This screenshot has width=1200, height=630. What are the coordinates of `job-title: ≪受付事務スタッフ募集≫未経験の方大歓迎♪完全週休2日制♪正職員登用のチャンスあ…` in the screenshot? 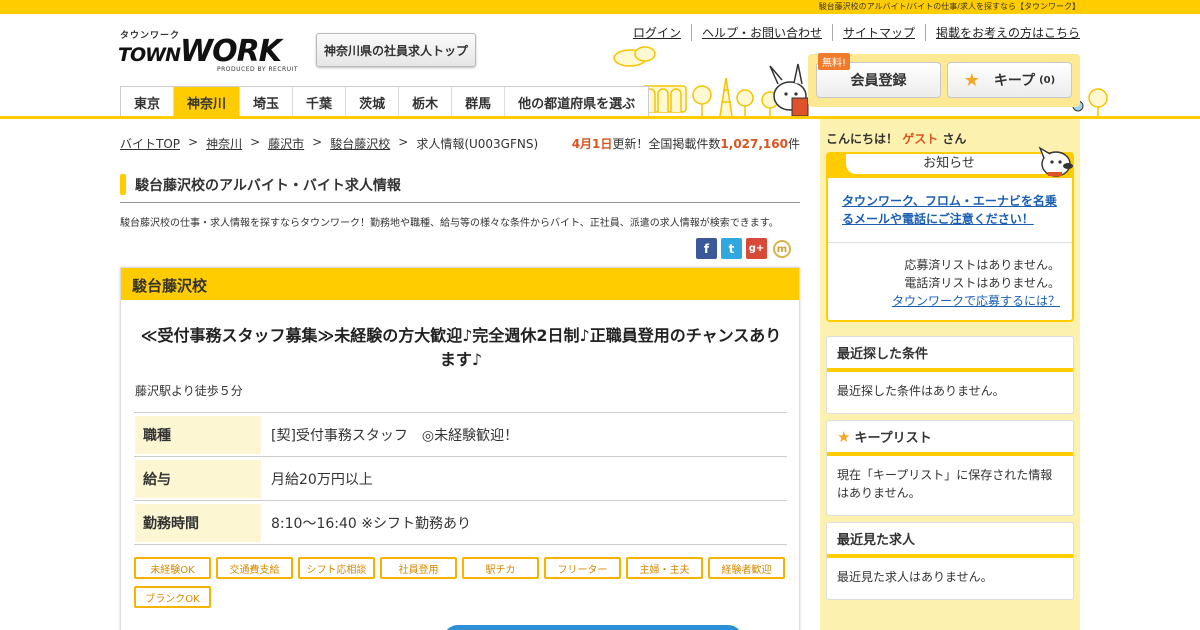 It's located at (461, 348).